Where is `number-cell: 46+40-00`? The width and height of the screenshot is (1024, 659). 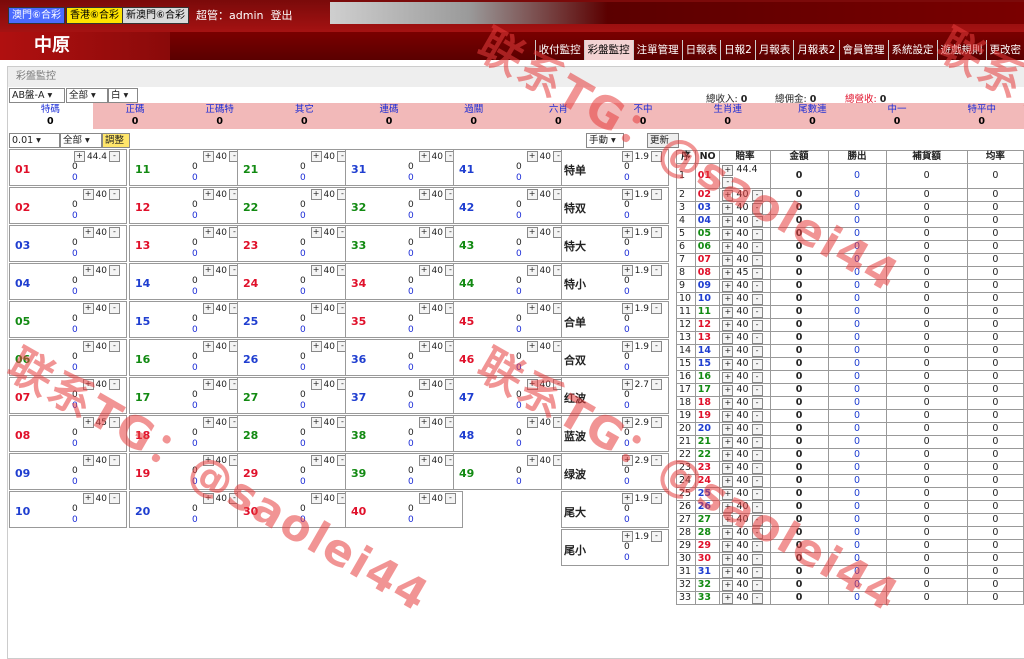 number-cell: 46+40-00 is located at coordinates (512, 357).